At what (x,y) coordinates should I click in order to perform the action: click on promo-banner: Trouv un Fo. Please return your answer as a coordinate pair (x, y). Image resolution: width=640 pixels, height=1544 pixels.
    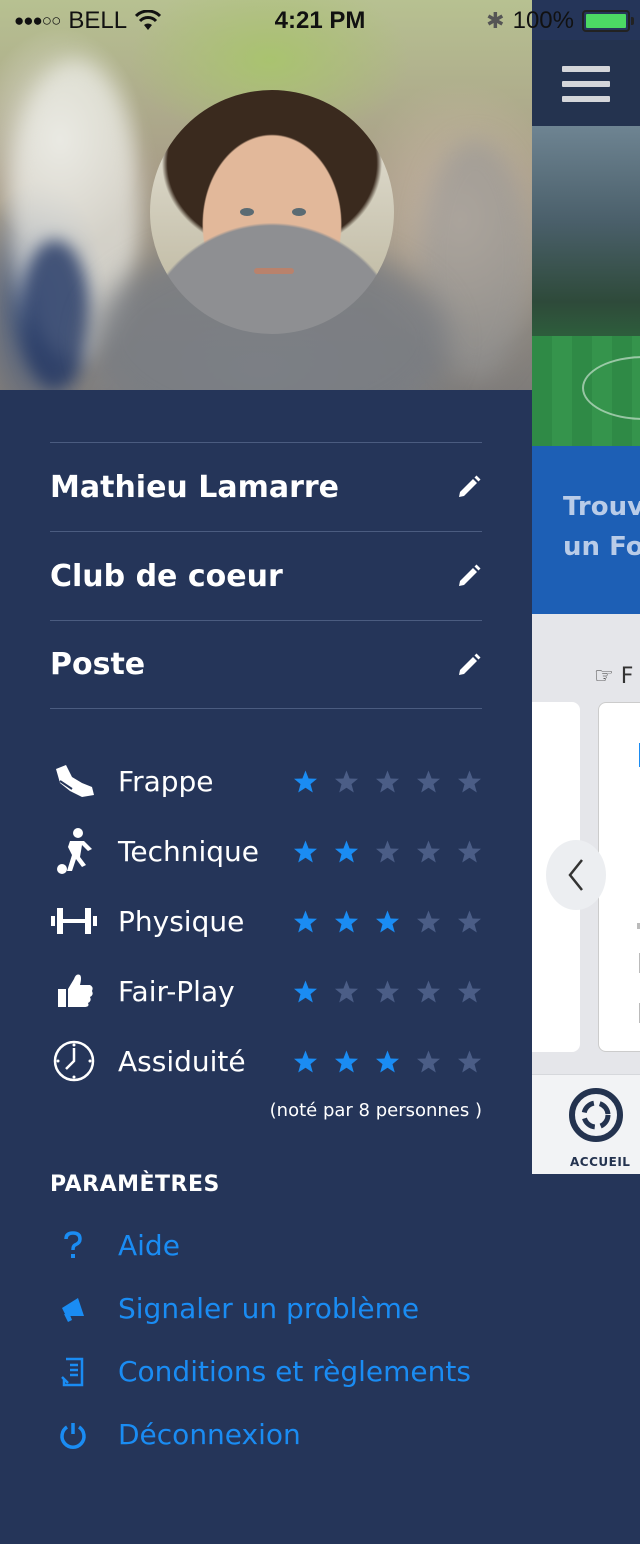
    Looking at the image, I should click on (586, 530).